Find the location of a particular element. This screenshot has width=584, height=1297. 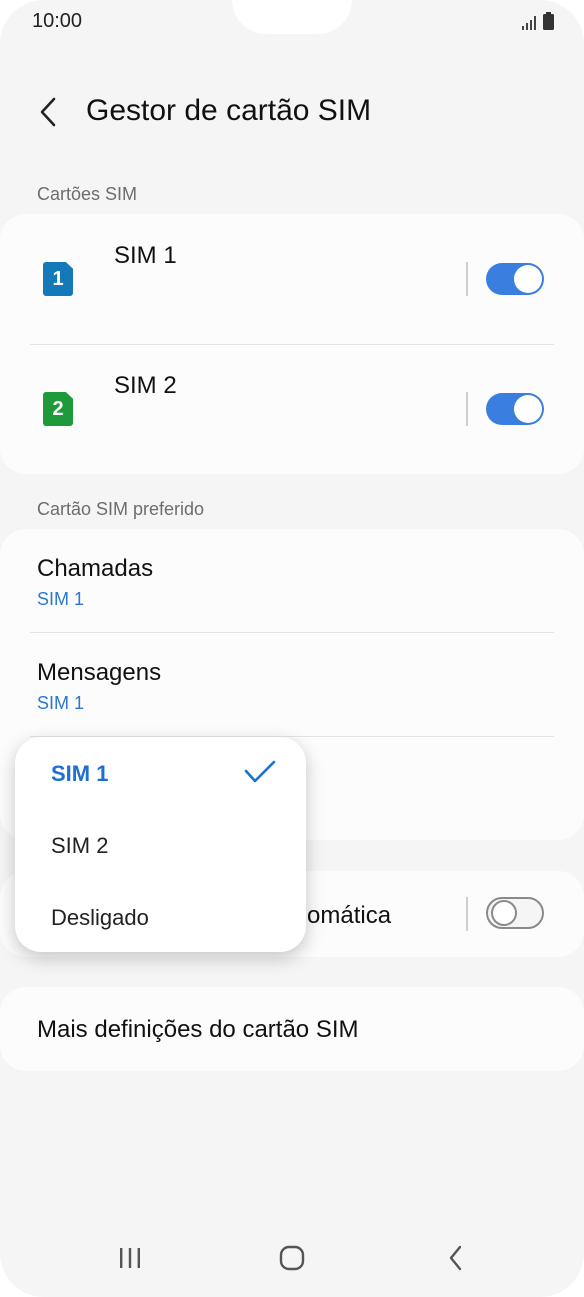

auto-switch-label: omática is located at coordinates (349, 915).